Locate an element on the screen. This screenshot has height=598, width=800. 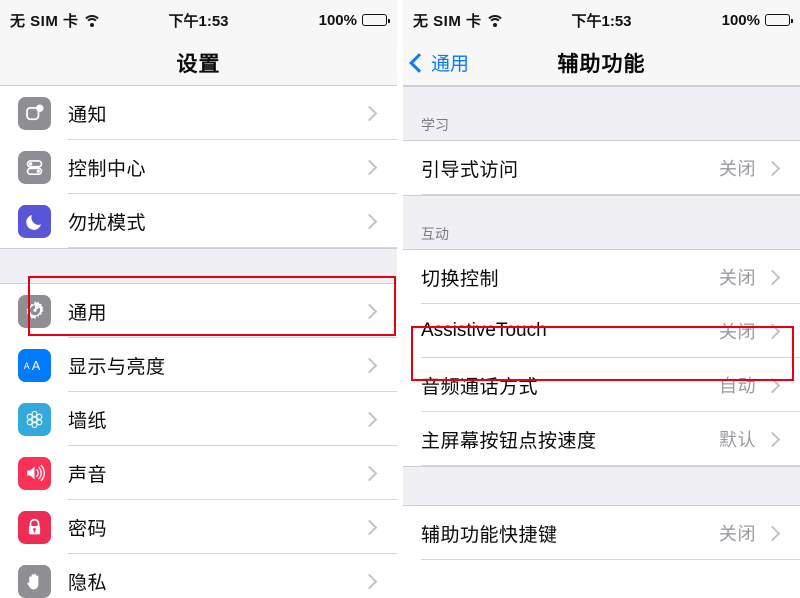
row-label: 勿扰模式 is located at coordinates (107, 223).